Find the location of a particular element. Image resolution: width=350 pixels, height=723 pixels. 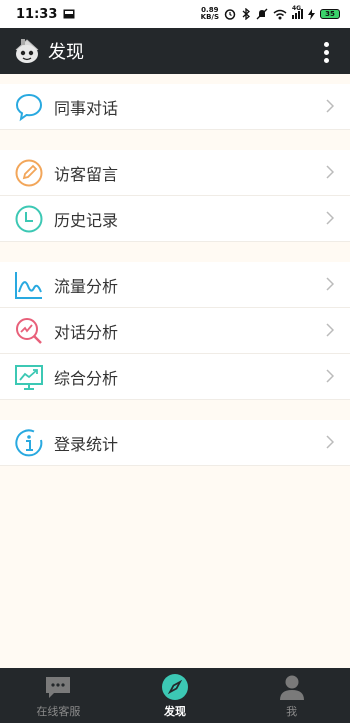

nav-tab-label: 发现 is located at coordinates (175, 711).